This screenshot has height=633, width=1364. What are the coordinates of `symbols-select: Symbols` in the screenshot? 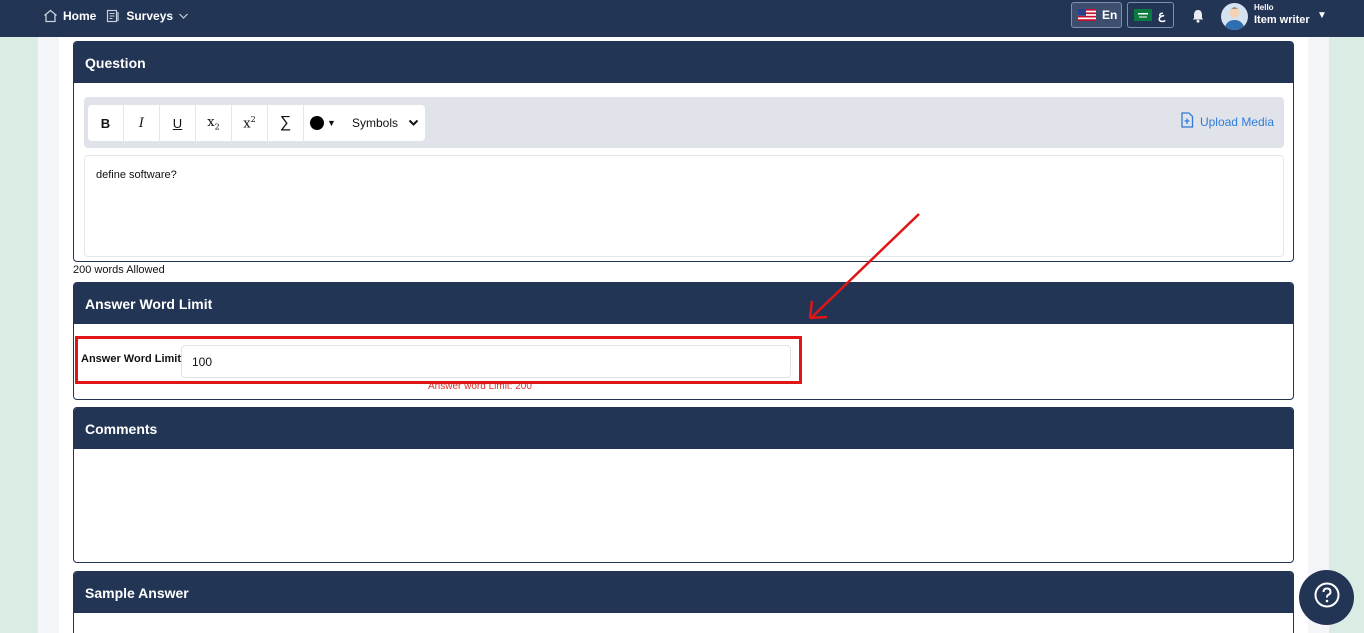 It's located at (383, 123).